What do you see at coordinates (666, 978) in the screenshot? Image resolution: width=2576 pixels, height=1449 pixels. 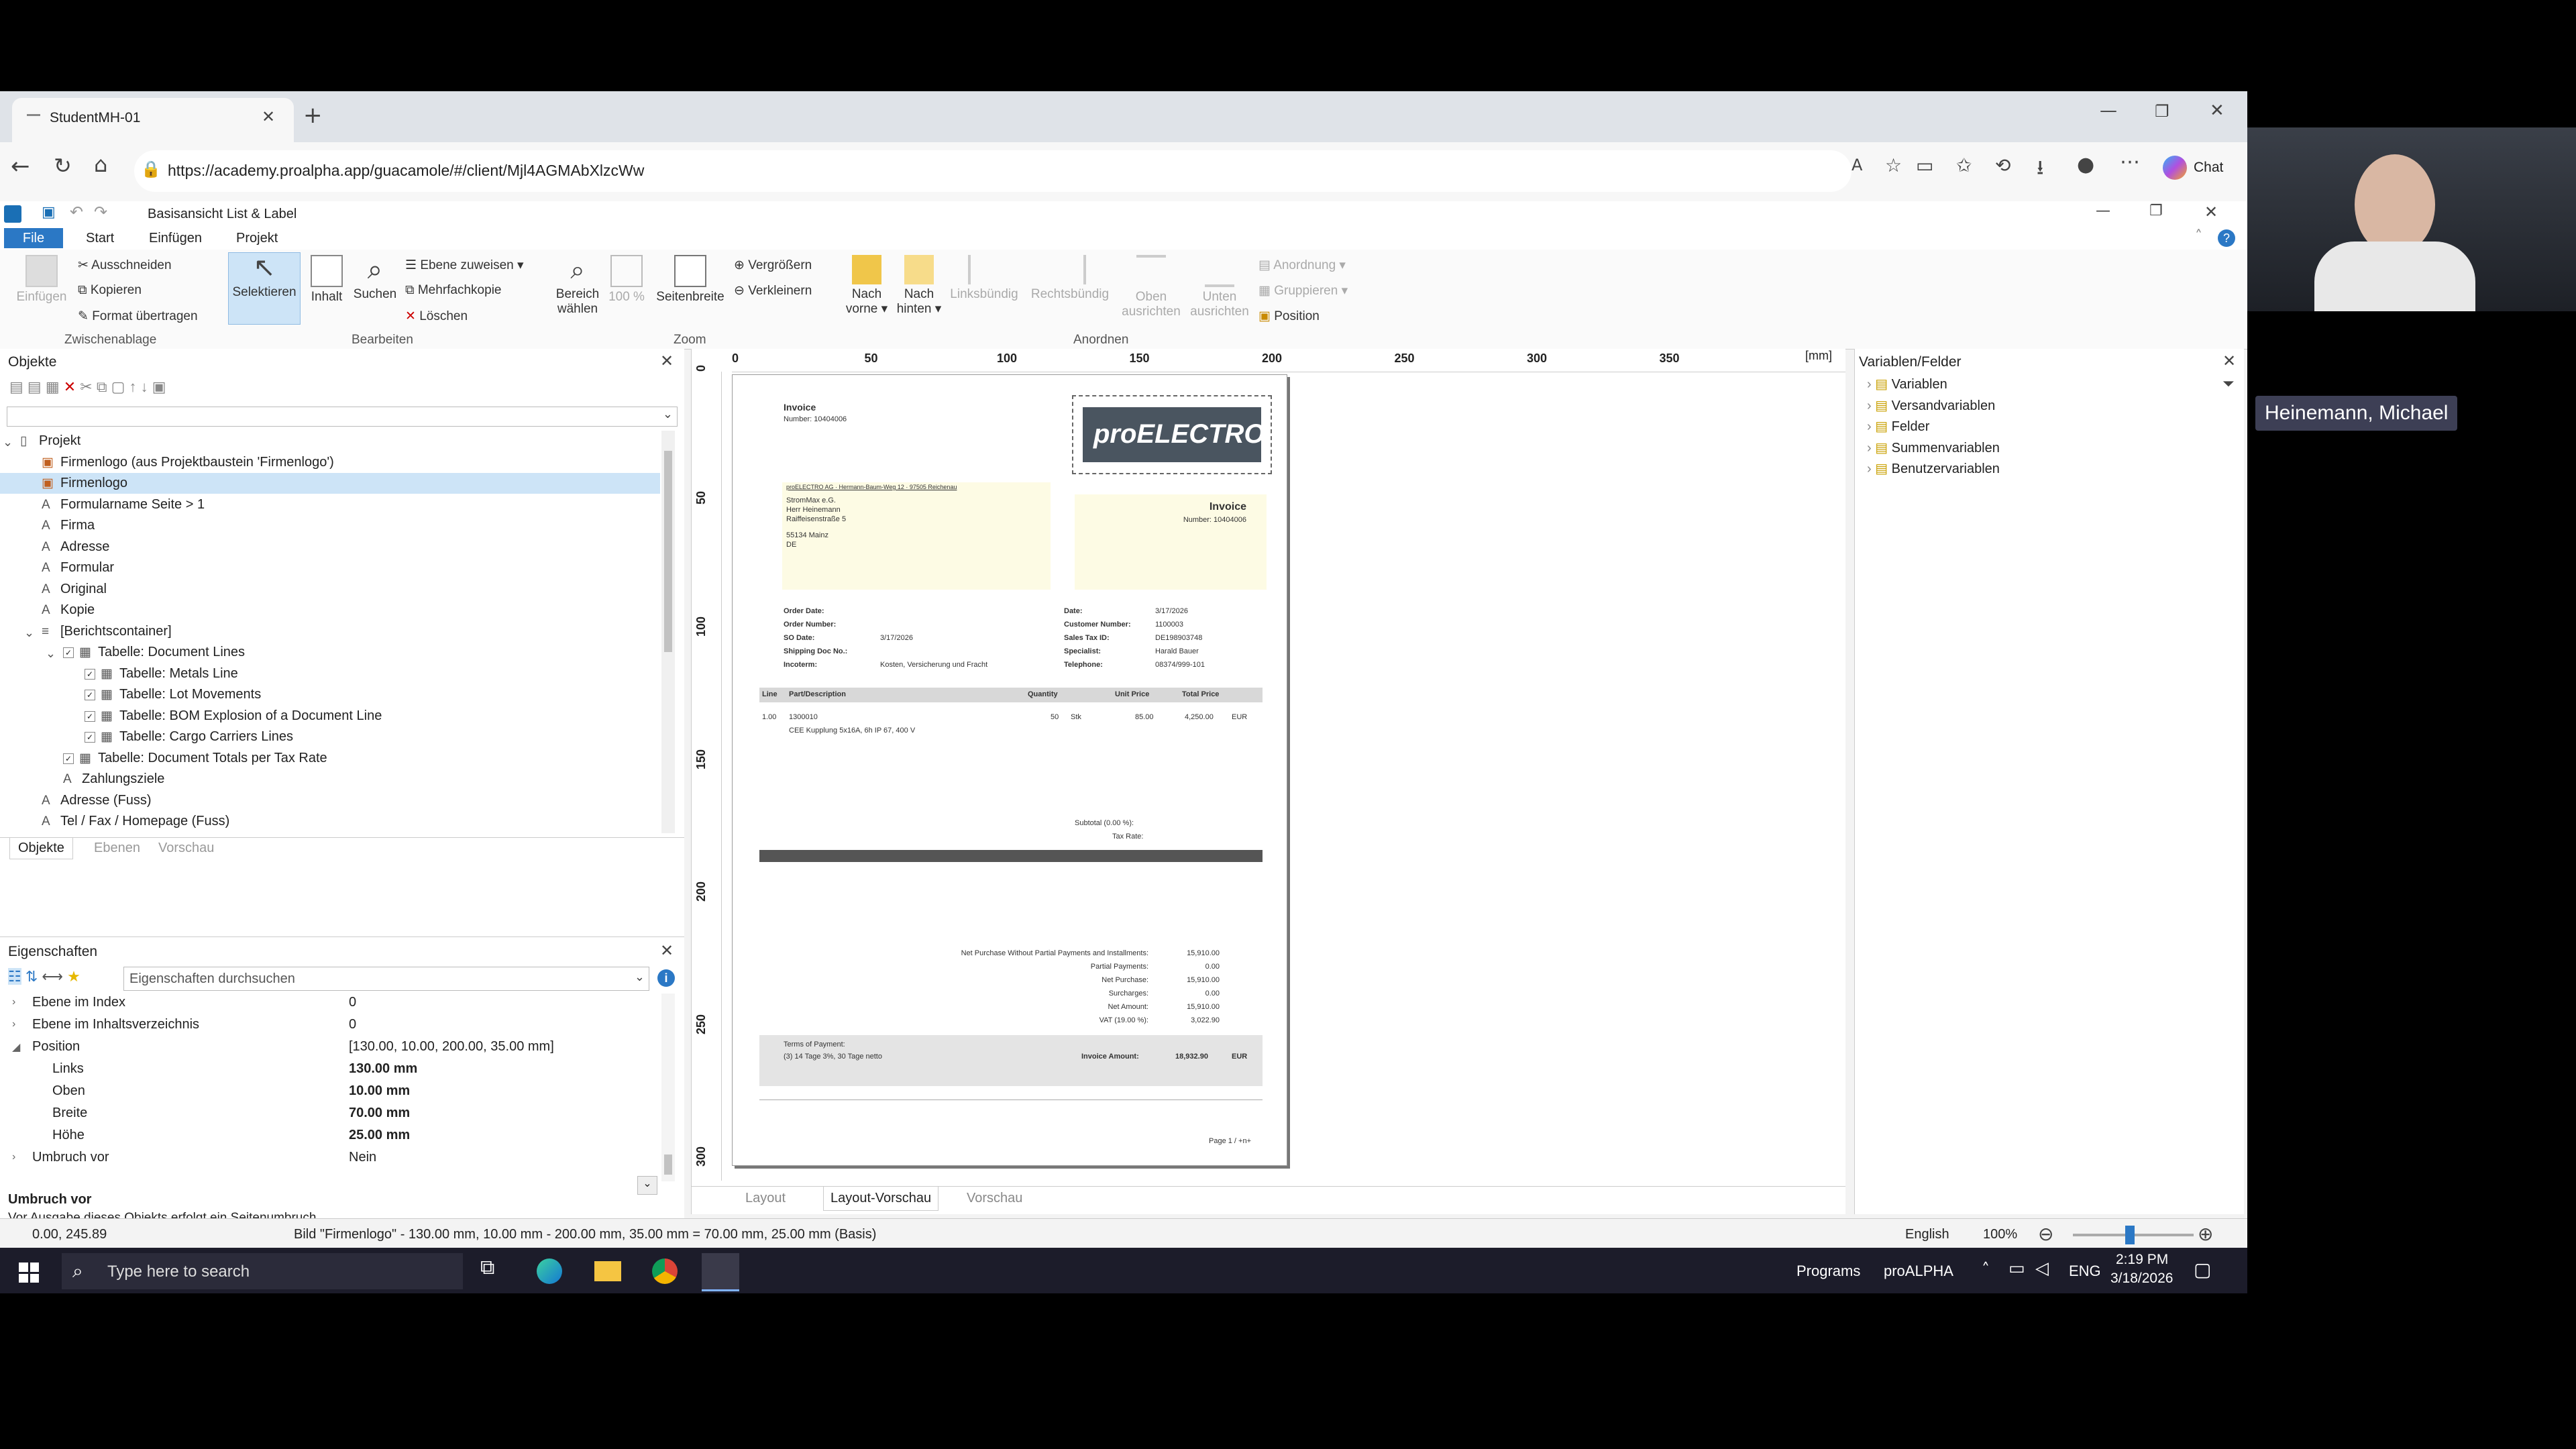 I see `info-icon: i` at bounding box center [666, 978].